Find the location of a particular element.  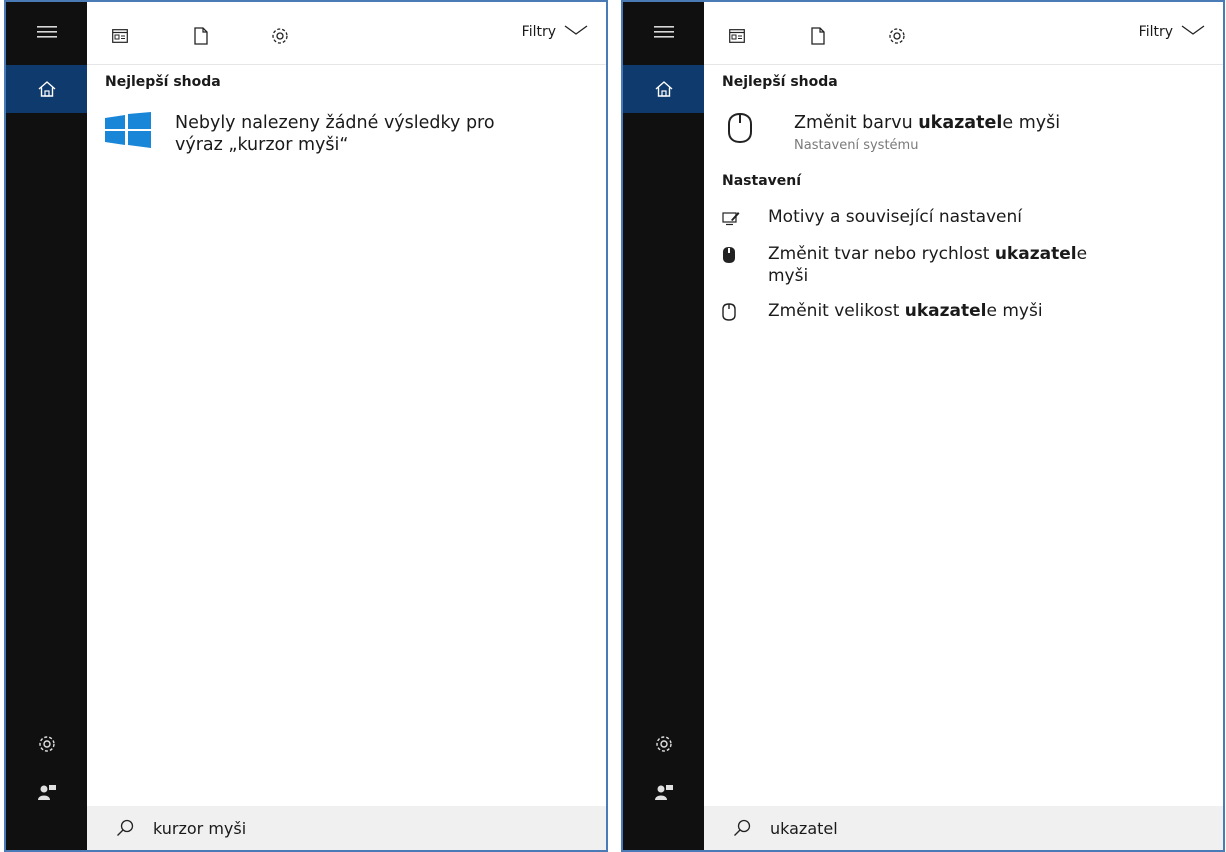

search-query: ukazatel is located at coordinates (804, 828).